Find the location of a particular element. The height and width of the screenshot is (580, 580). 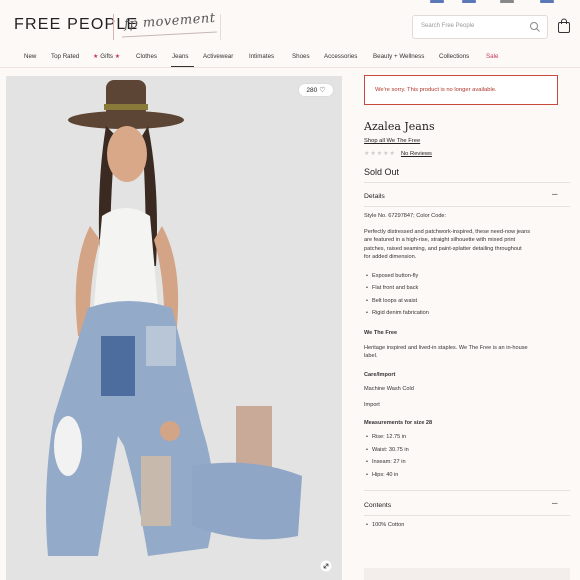

care-heading: Care/Import is located at coordinates (380, 375).